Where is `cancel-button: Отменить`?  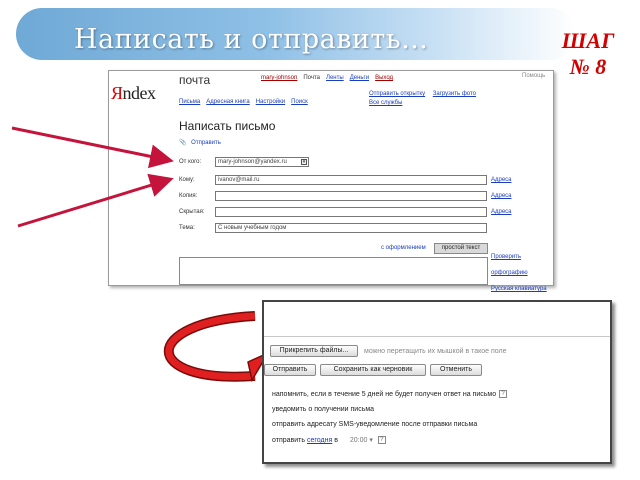
cancel-button: Отменить is located at coordinates (456, 370).